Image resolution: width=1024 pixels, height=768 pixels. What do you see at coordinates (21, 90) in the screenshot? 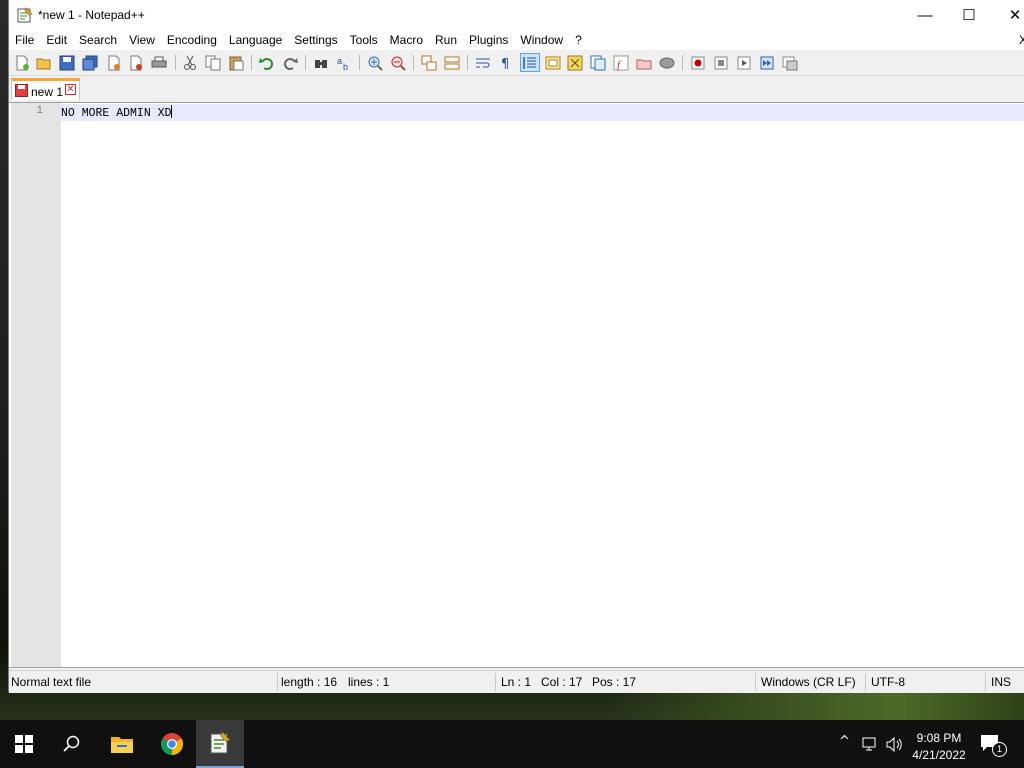
I see `unsaved-file-icon` at bounding box center [21, 90].